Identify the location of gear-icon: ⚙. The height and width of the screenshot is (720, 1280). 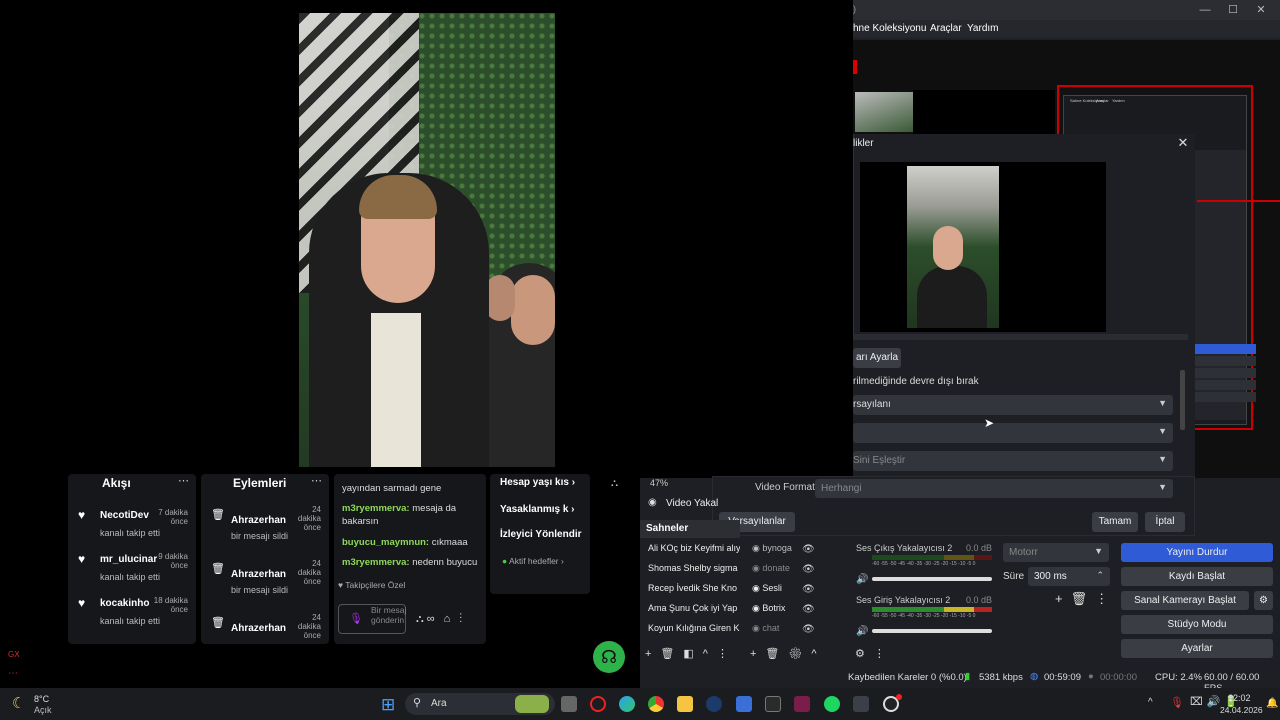
(1263, 600).